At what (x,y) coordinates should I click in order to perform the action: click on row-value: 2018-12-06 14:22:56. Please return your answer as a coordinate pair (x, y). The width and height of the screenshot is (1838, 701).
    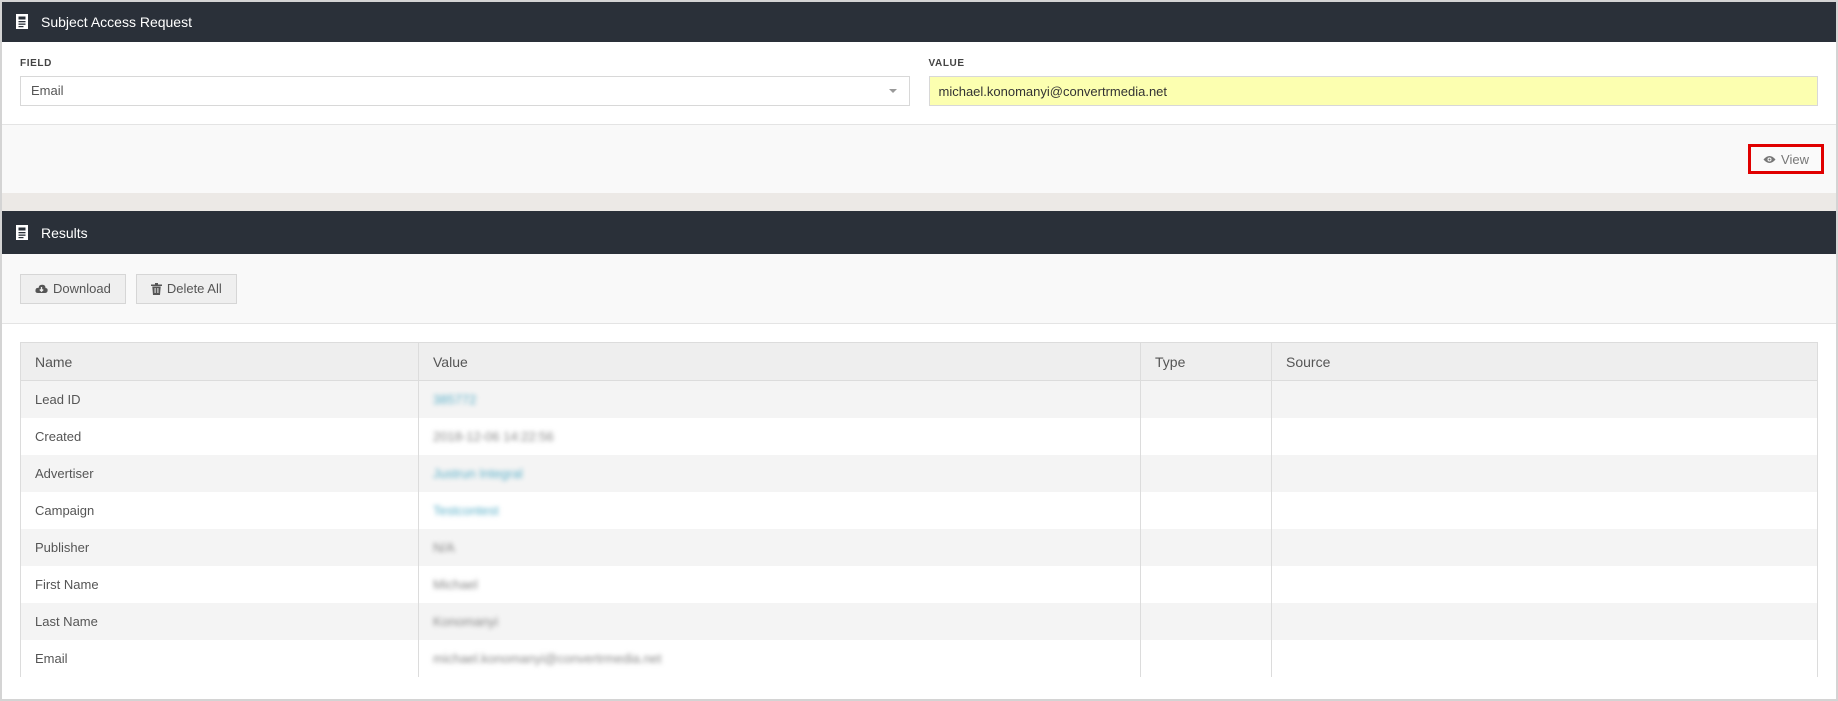
    Looking at the image, I should click on (779, 436).